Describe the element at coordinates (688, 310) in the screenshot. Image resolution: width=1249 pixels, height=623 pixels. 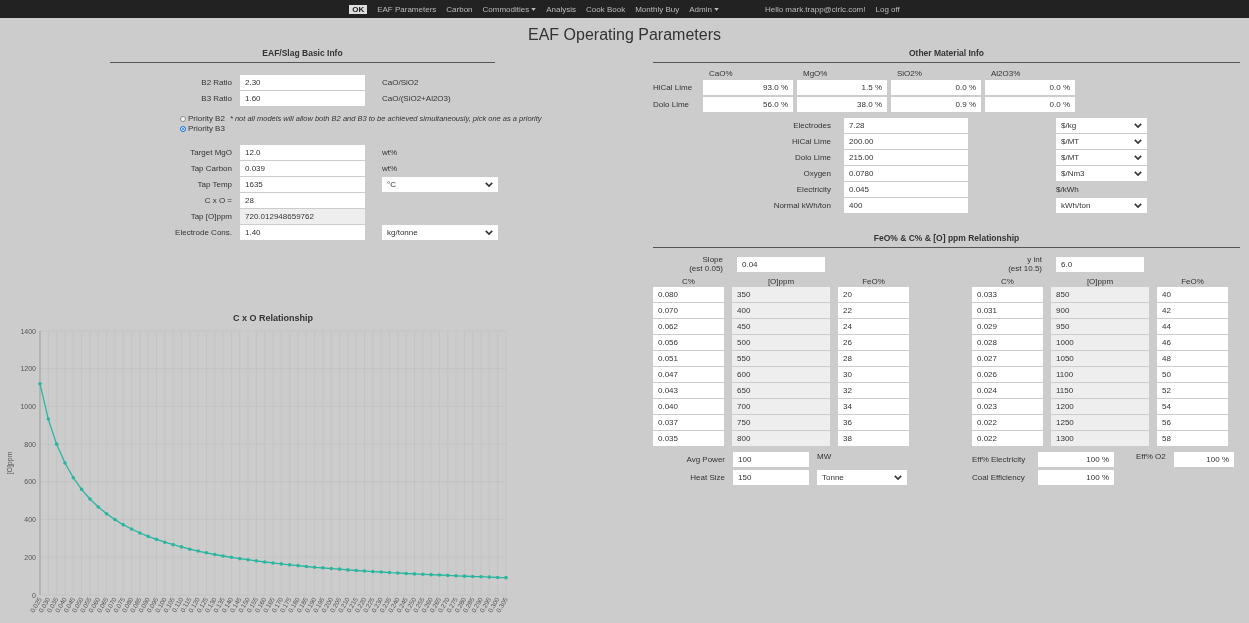
I see `input-field: 0.070` at that location.